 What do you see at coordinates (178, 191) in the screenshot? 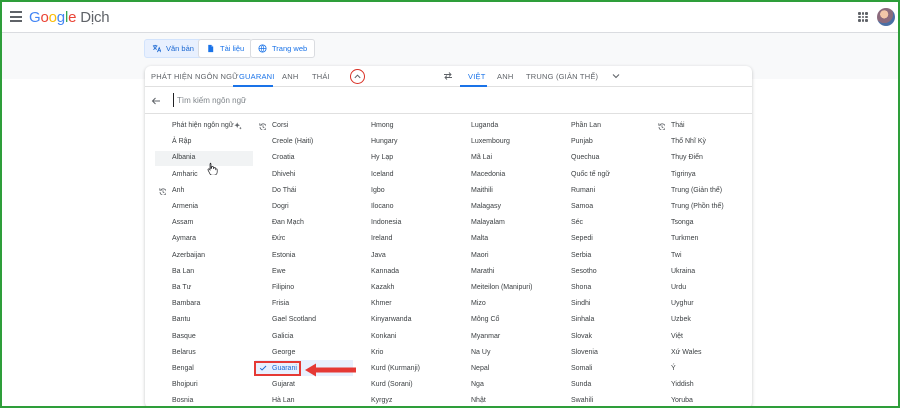
I see `language-option: Anh` at bounding box center [178, 191].